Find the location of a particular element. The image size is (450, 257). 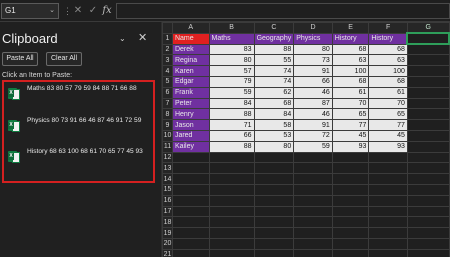

cell-g9 is located at coordinates (428, 125).